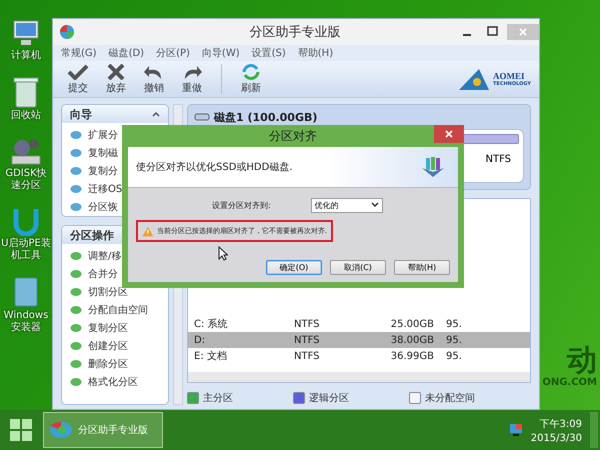 The width and height of the screenshot is (600, 450). What do you see at coordinates (269, 53) in the screenshot?
I see `menu-item: 设置(S)` at bounding box center [269, 53].